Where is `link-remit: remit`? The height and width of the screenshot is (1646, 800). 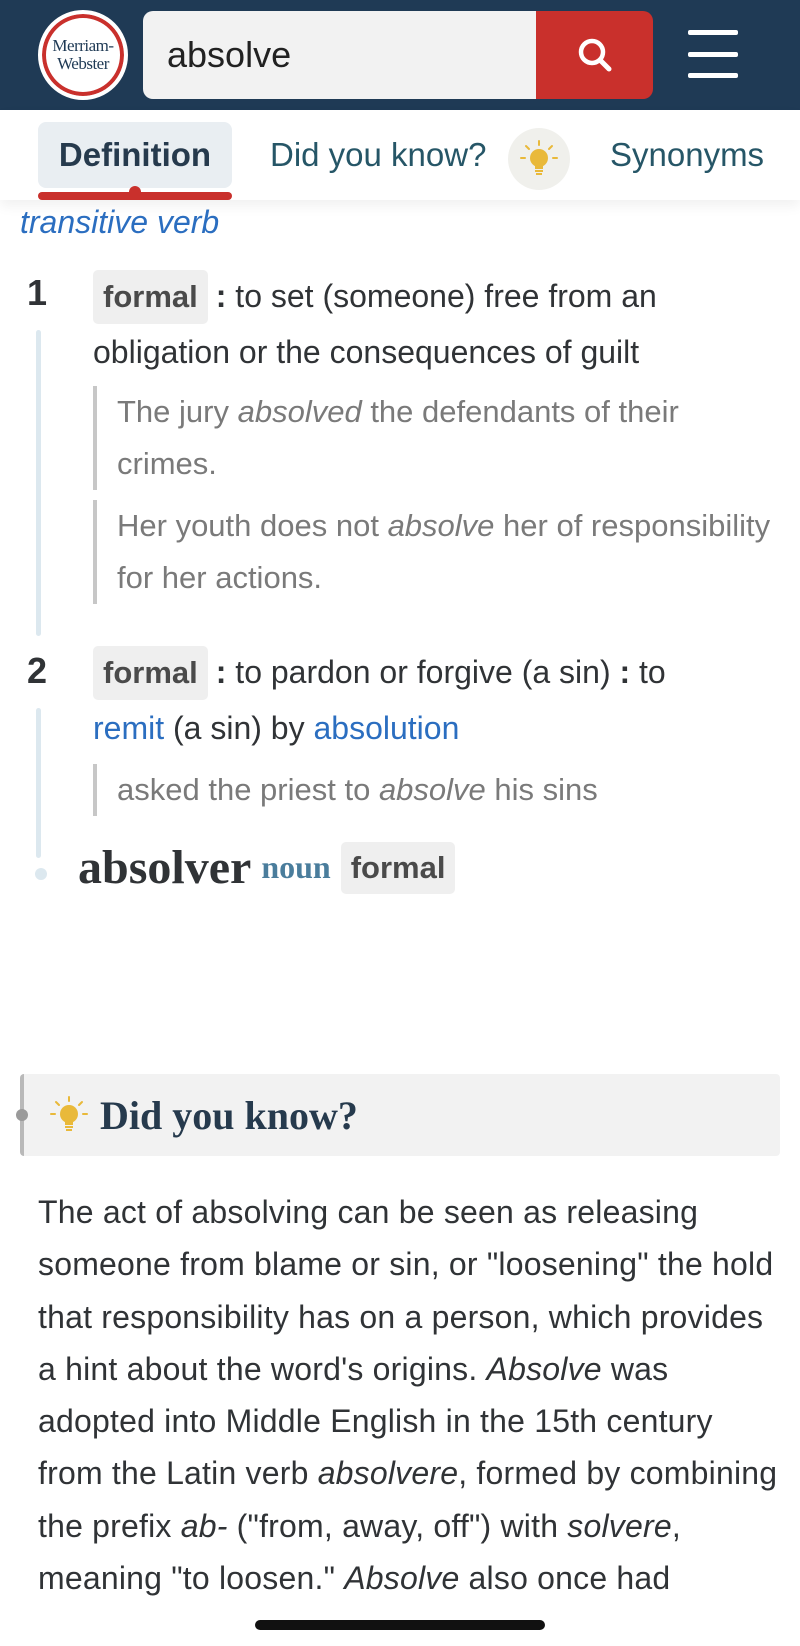
link-remit: remit is located at coordinates (128, 728).